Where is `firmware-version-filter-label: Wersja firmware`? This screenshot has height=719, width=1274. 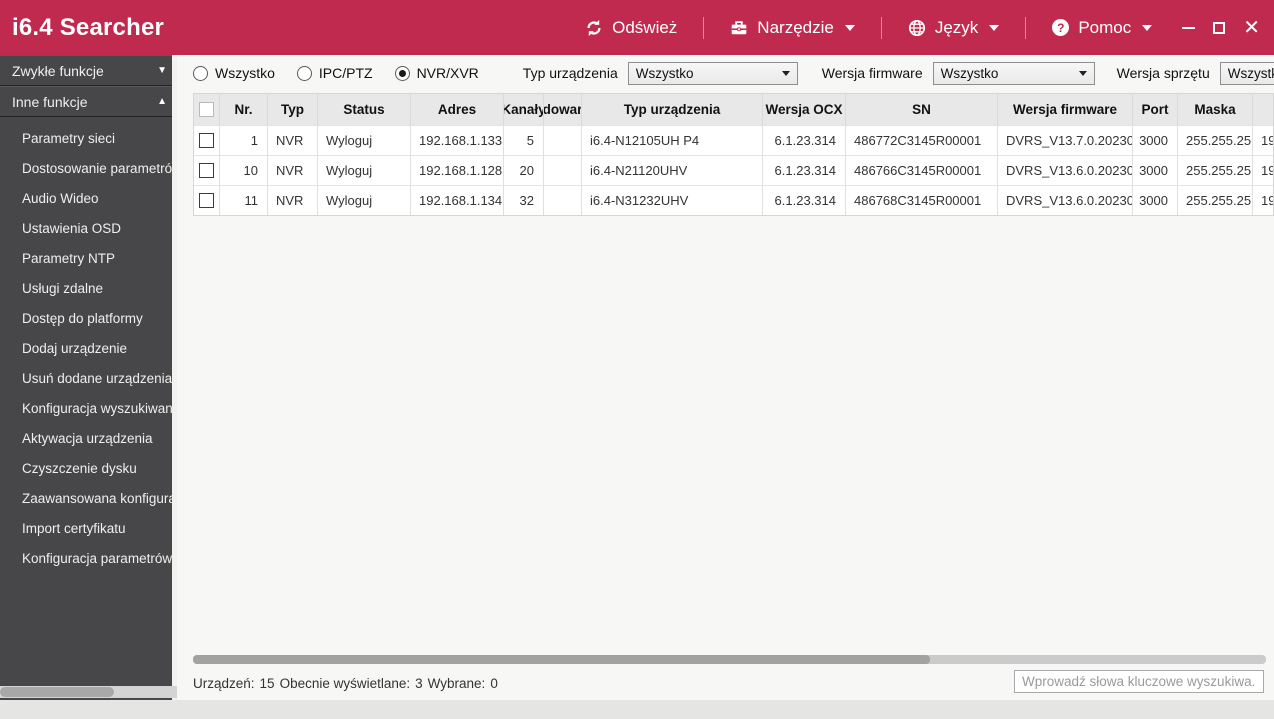
firmware-version-filter-label: Wersja firmware is located at coordinates (872, 73).